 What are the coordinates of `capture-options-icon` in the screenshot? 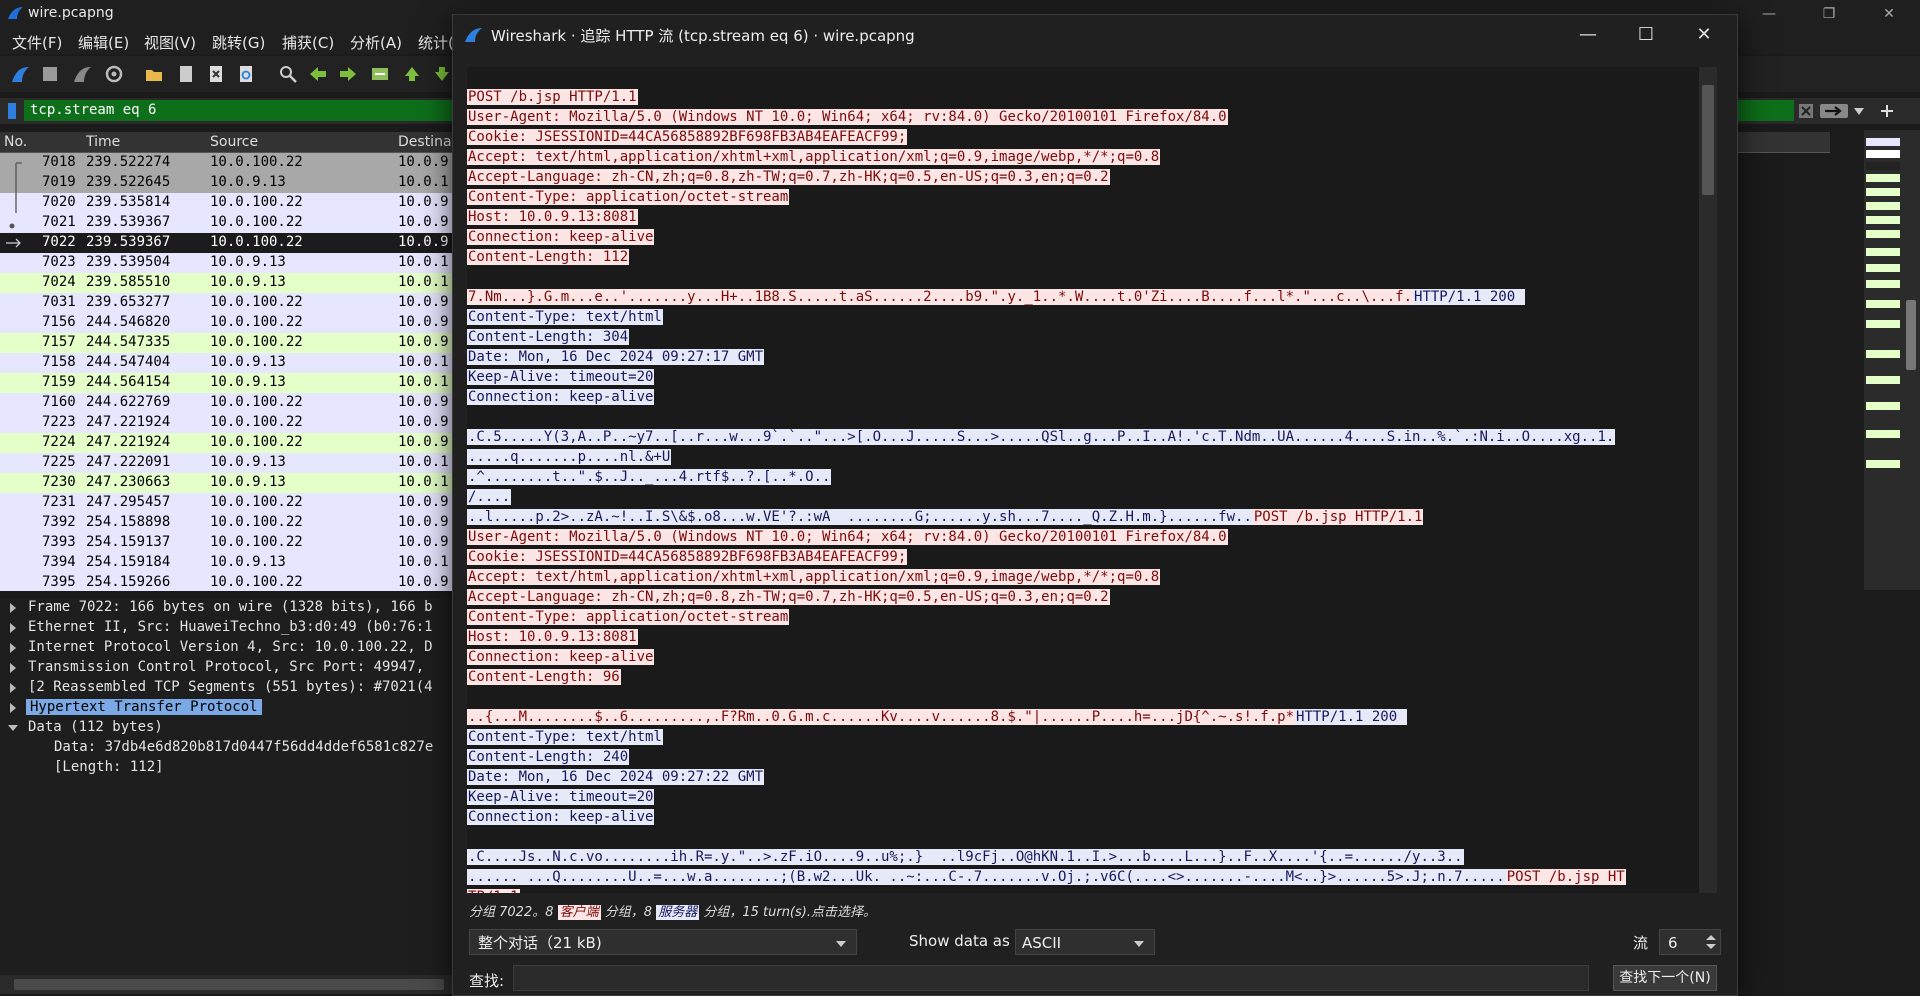 It's located at (114, 74).